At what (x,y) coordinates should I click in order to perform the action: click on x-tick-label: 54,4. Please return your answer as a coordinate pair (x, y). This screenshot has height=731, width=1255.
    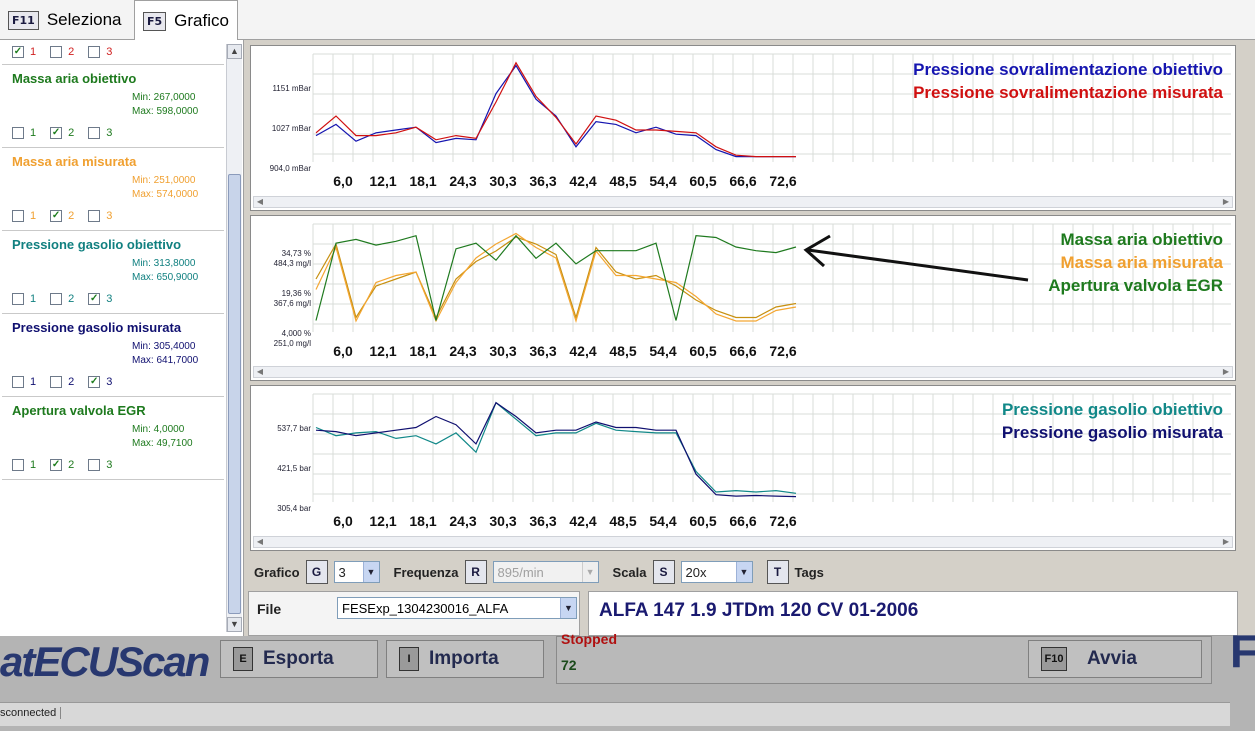
    Looking at the image, I should click on (662, 521).